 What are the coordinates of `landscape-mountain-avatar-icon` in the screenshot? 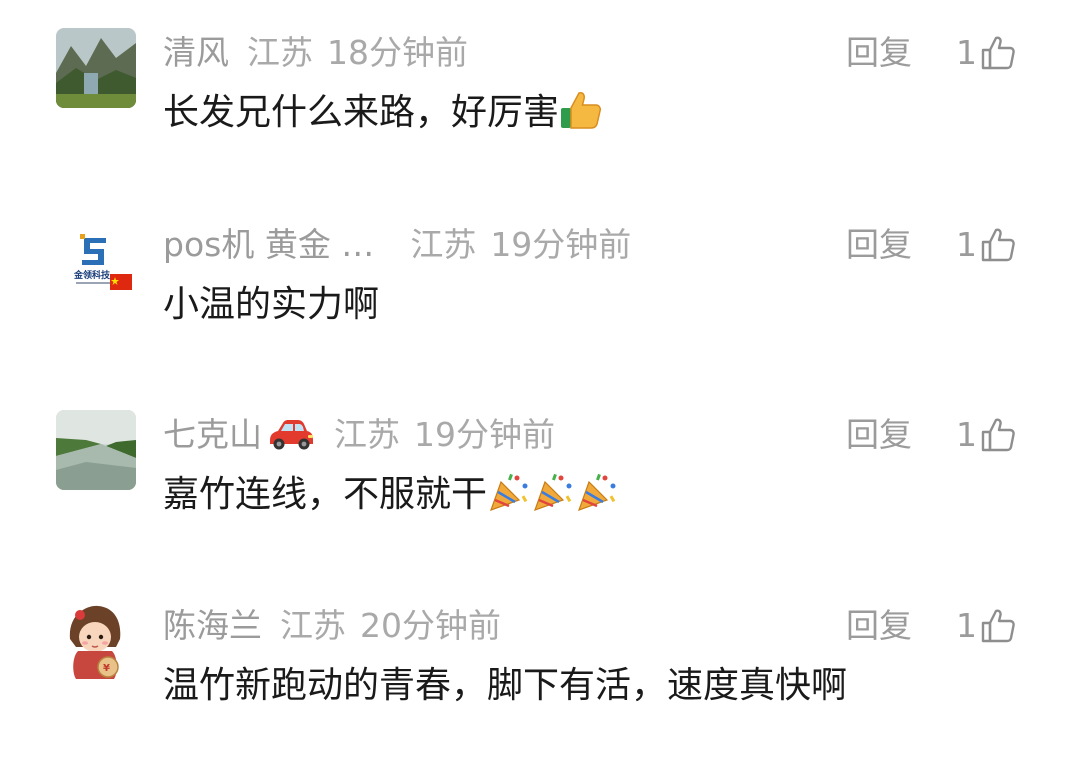 It's located at (96, 68).